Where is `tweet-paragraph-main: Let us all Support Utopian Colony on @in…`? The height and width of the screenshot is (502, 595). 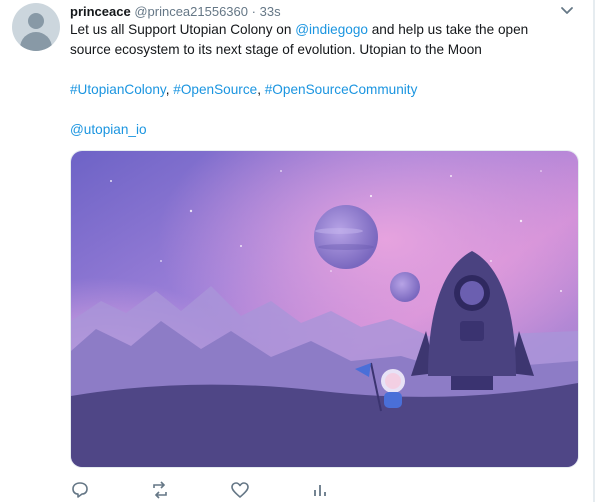 tweet-paragraph-main: Let us all Support Utopian Colony on @in… is located at coordinates (315, 40).